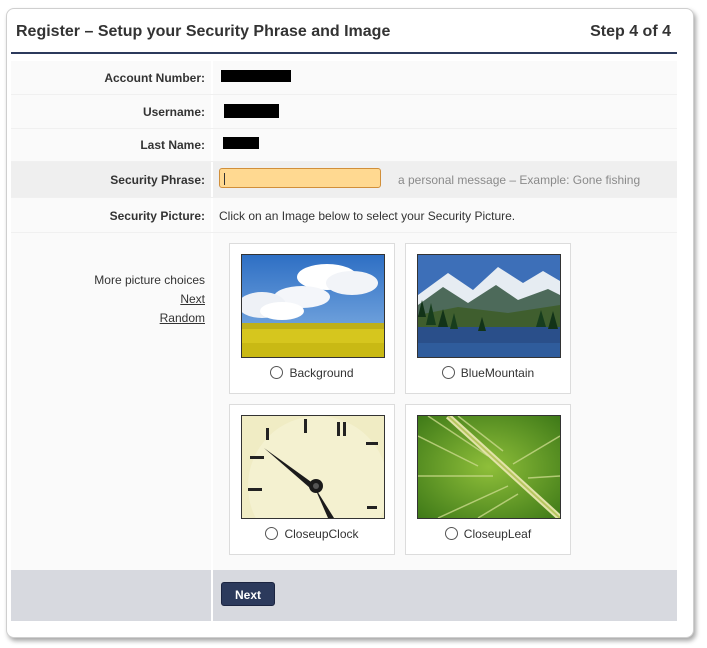  What do you see at coordinates (192, 299) in the screenshot?
I see `next-pictures-link: Next` at bounding box center [192, 299].